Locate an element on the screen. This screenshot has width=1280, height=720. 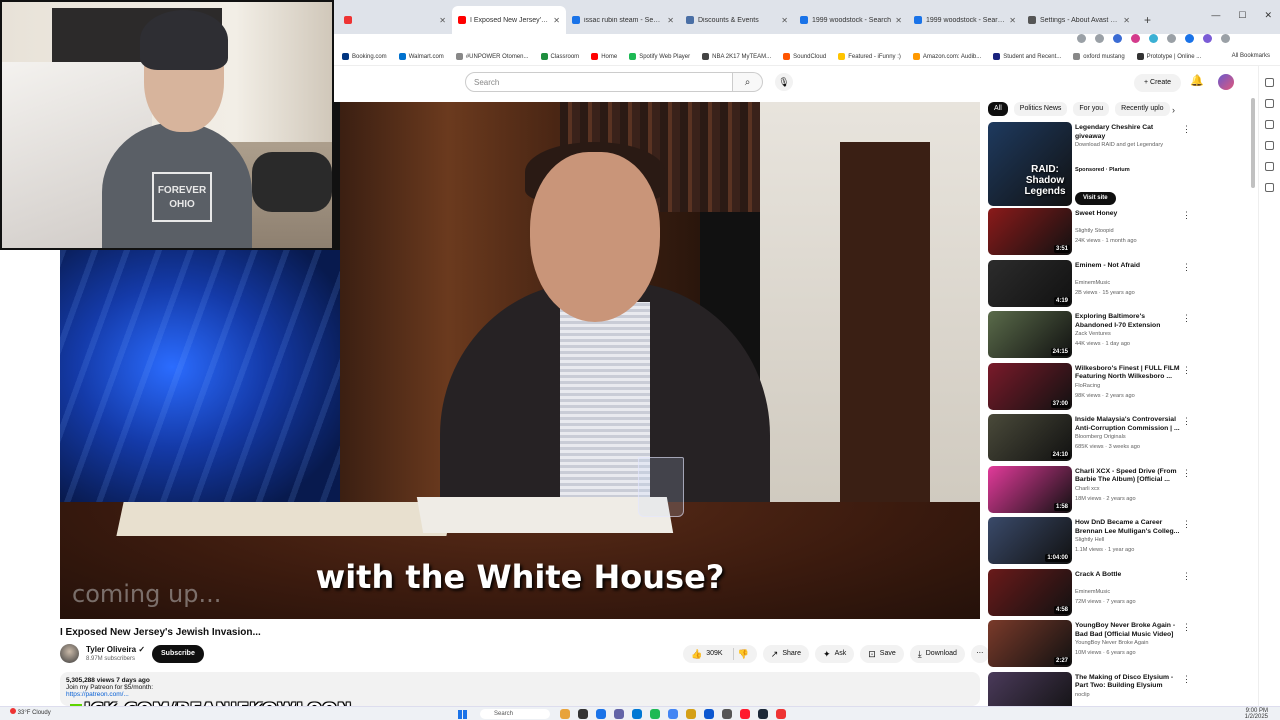
video-thumbnail: 4:19 is located at coordinates (1030, 283).